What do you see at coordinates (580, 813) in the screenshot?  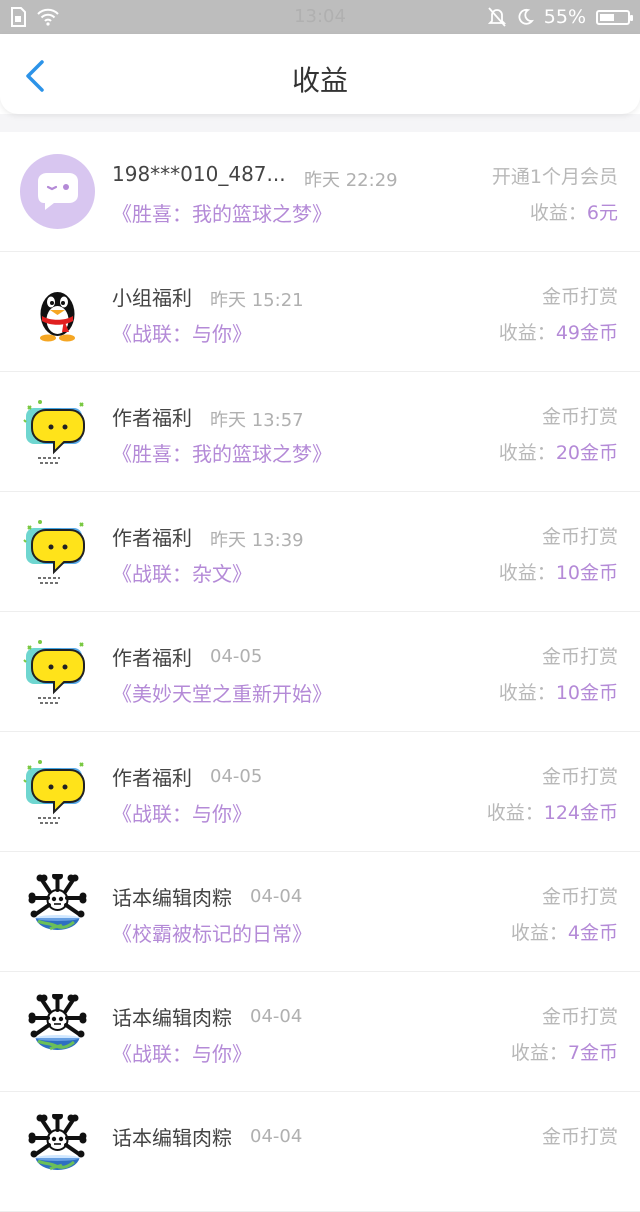 I see `earning-value: 124金币` at bounding box center [580, 813].